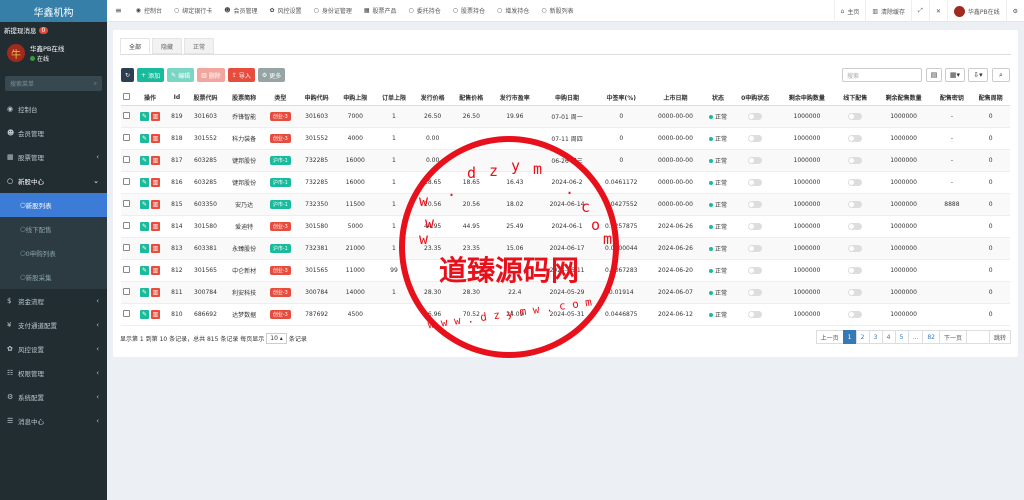 This screenshot has height=500, width=1024. What do you see at coordinates (471, 98) in the screenshot?
I see `column-header: 配售价格` at bounding box center [471, 98].